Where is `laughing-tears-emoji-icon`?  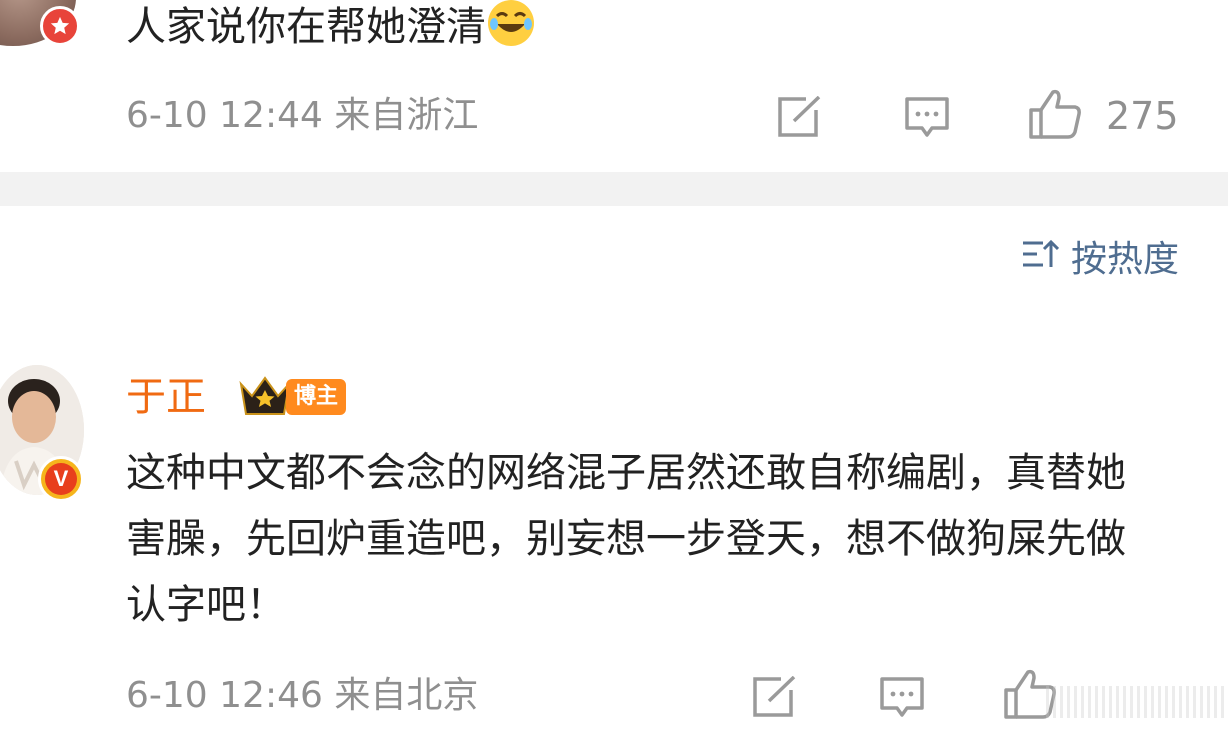 laughing-tears-emoji-icon is located at coordinates (511, 23).